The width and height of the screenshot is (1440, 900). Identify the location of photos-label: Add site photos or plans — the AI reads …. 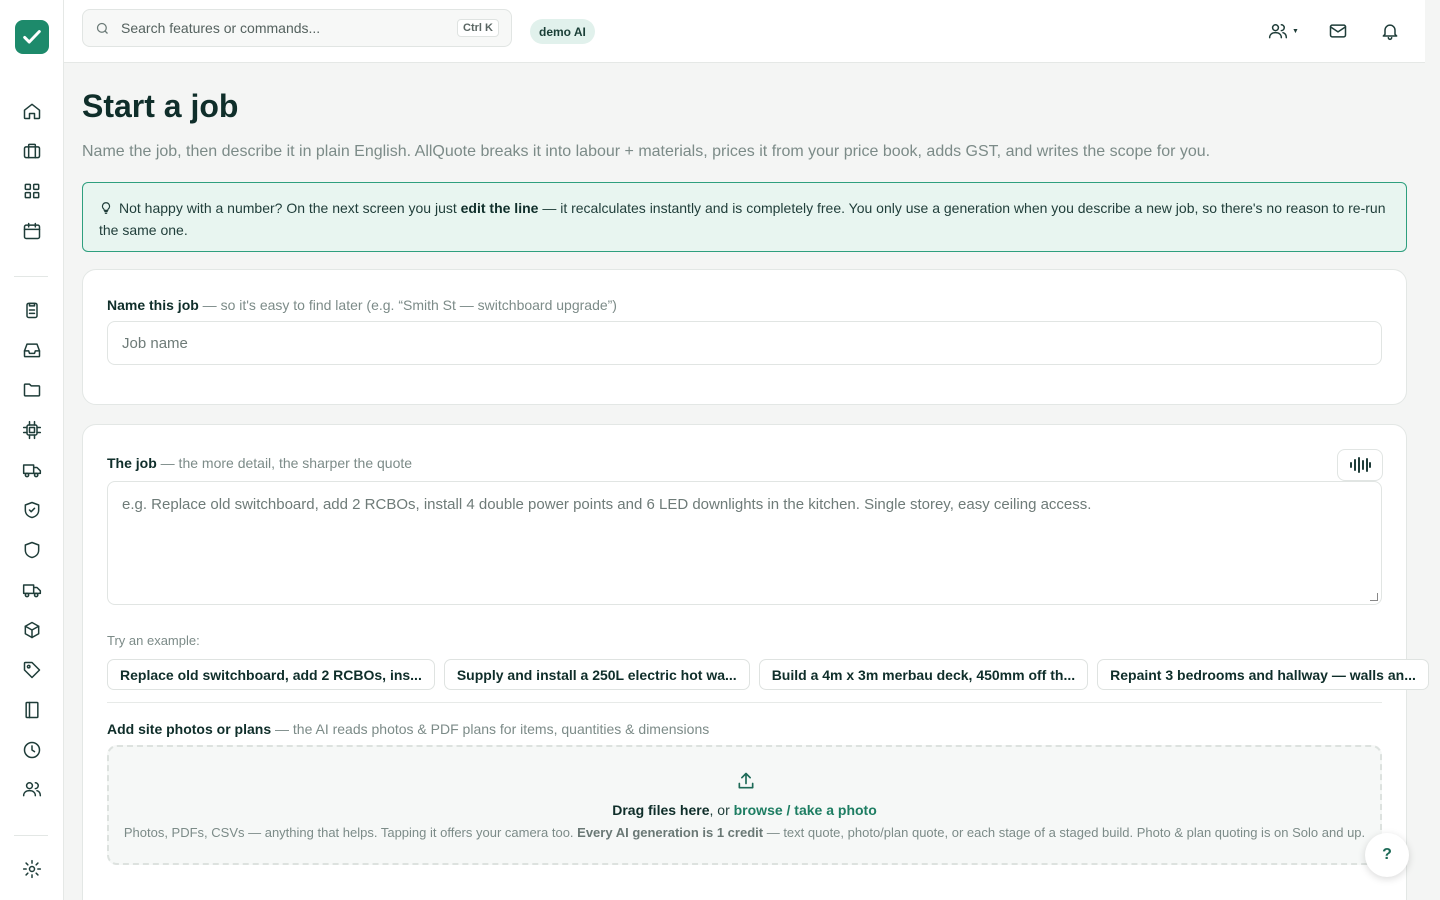
(408, 729).